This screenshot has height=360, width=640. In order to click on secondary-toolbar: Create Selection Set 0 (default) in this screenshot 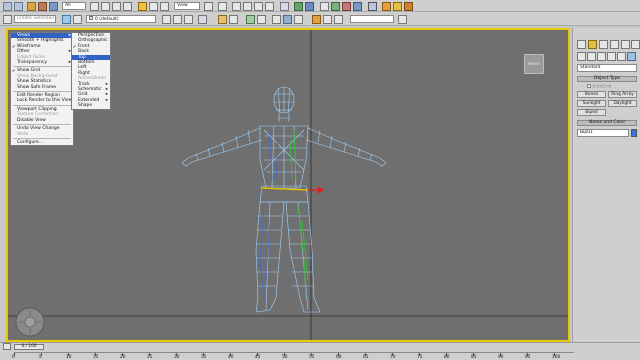, I will do `click(320, 19)`.